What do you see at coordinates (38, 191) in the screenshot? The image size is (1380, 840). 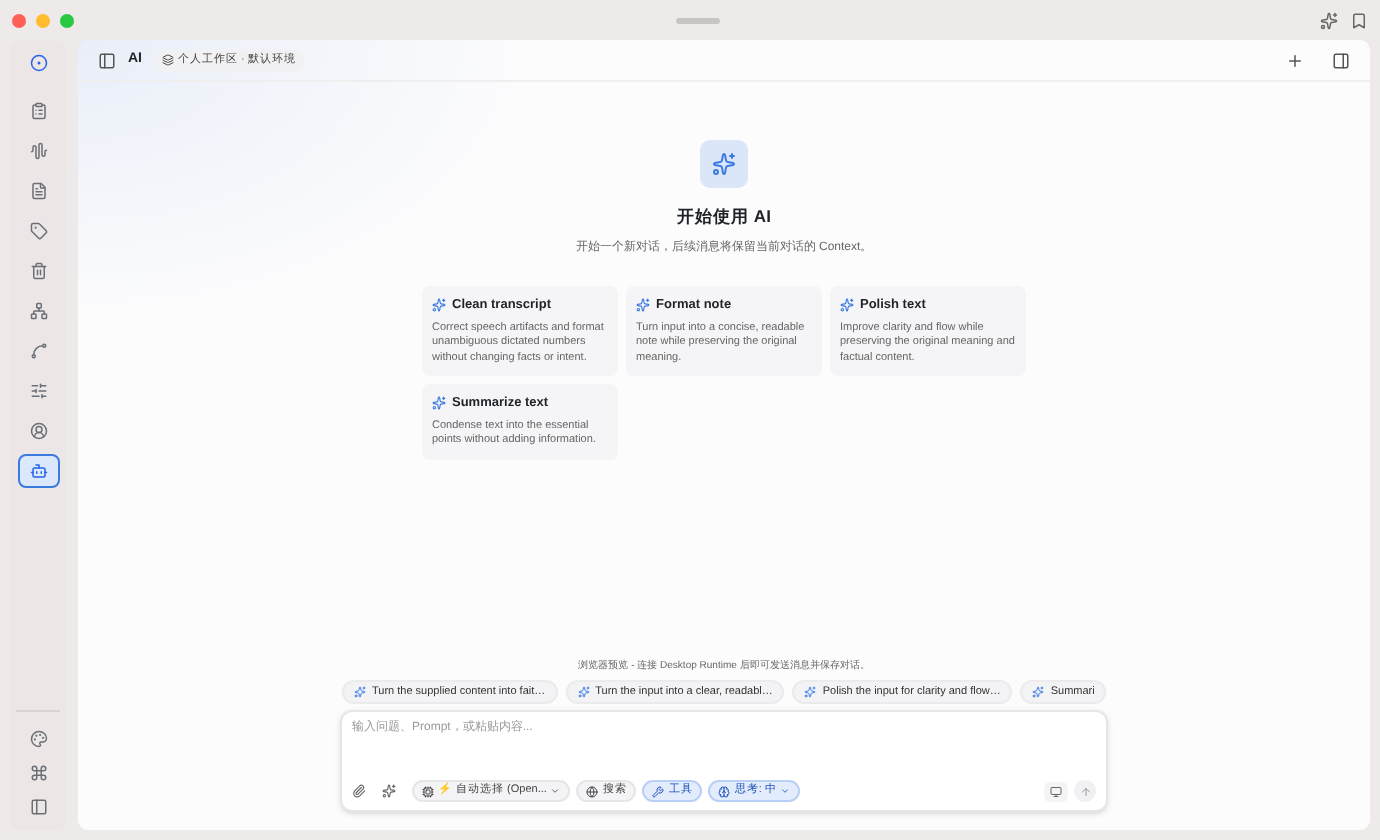 I see `document-icon` at bounding box center [38, 191].